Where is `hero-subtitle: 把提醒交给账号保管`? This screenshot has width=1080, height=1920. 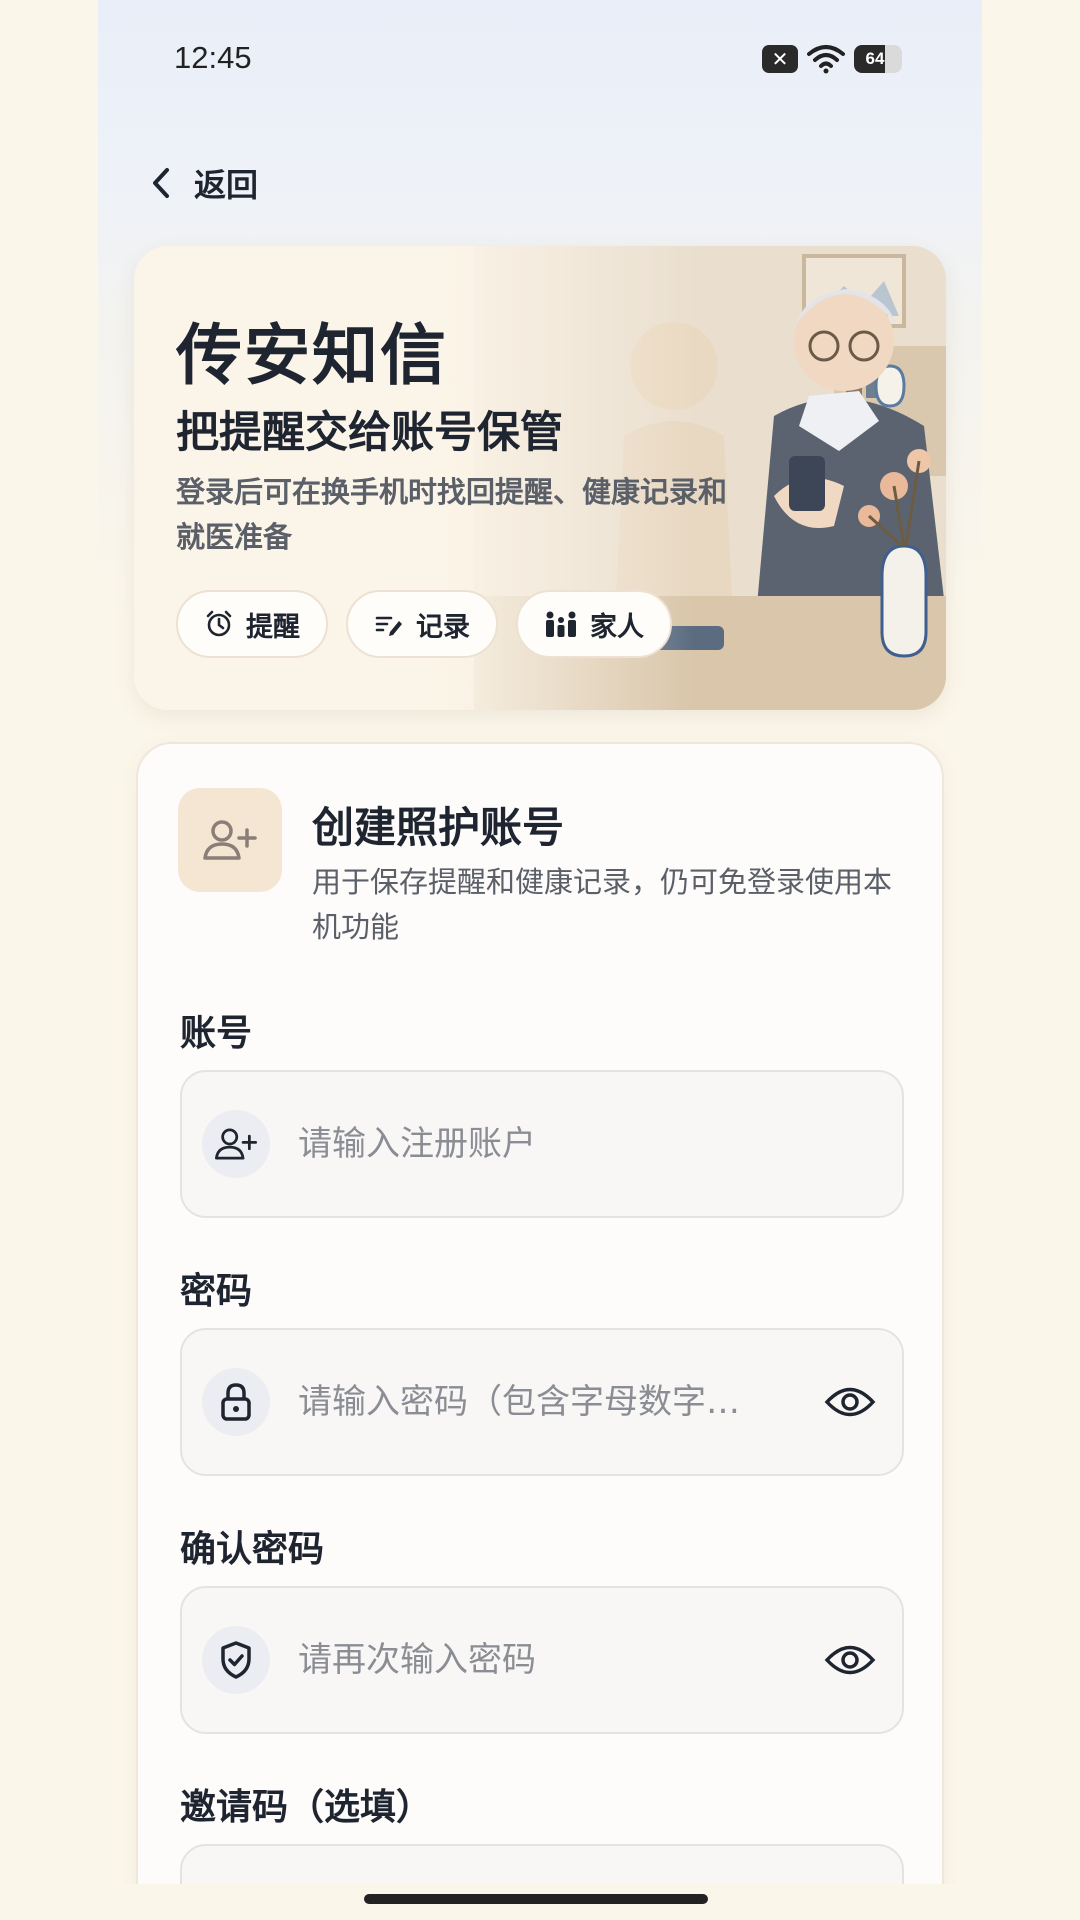
hero-subtitle: 把提醒交给账号保管 is located at coordinates (369, 433).